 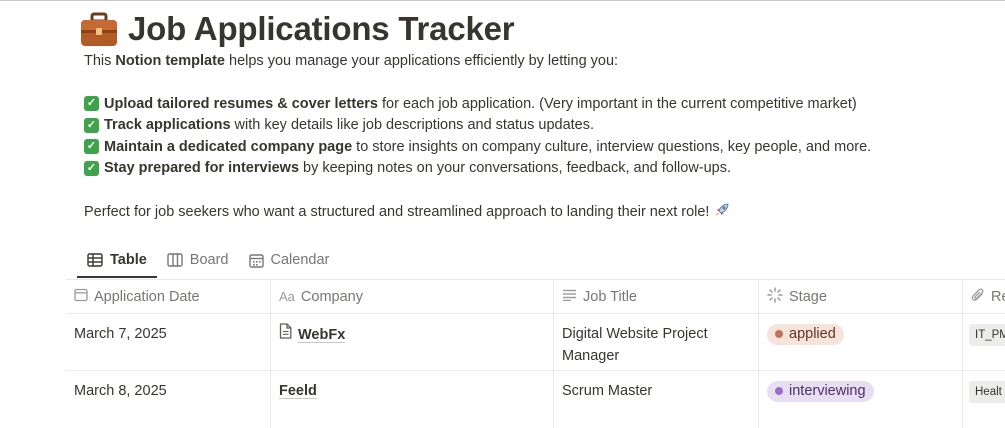 What do you see at coordinates (168, 399) in the screenshot?
I see `application-date-cell: March 8, 2025` at bounding box center [168, 399].